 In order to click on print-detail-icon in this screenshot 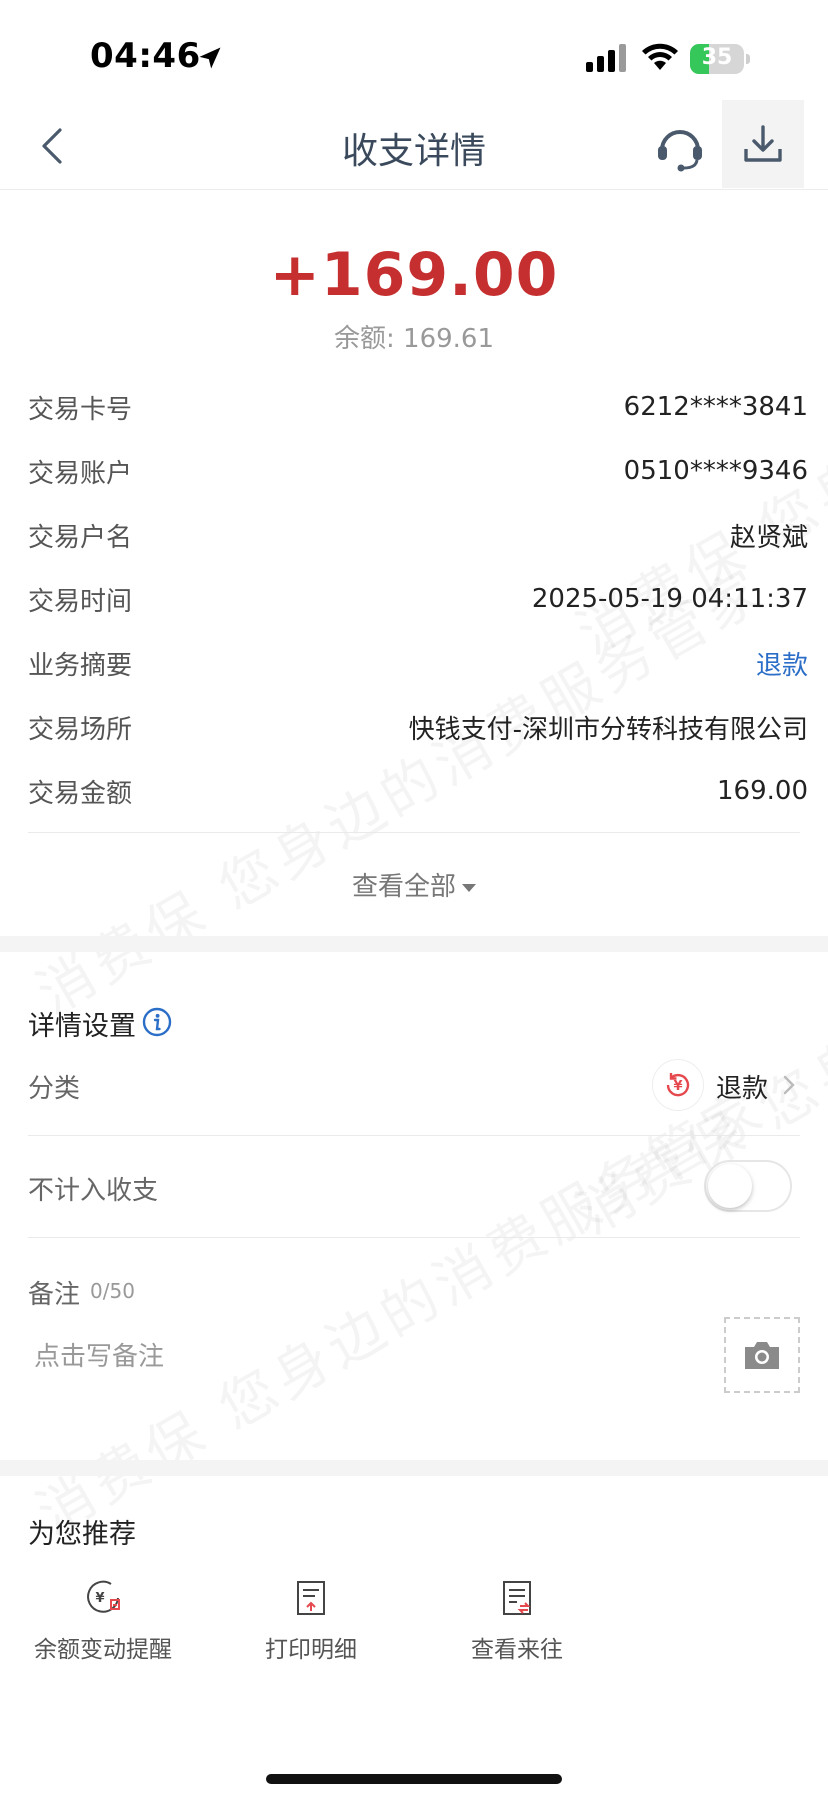, I will do `click(311, 1598)`.